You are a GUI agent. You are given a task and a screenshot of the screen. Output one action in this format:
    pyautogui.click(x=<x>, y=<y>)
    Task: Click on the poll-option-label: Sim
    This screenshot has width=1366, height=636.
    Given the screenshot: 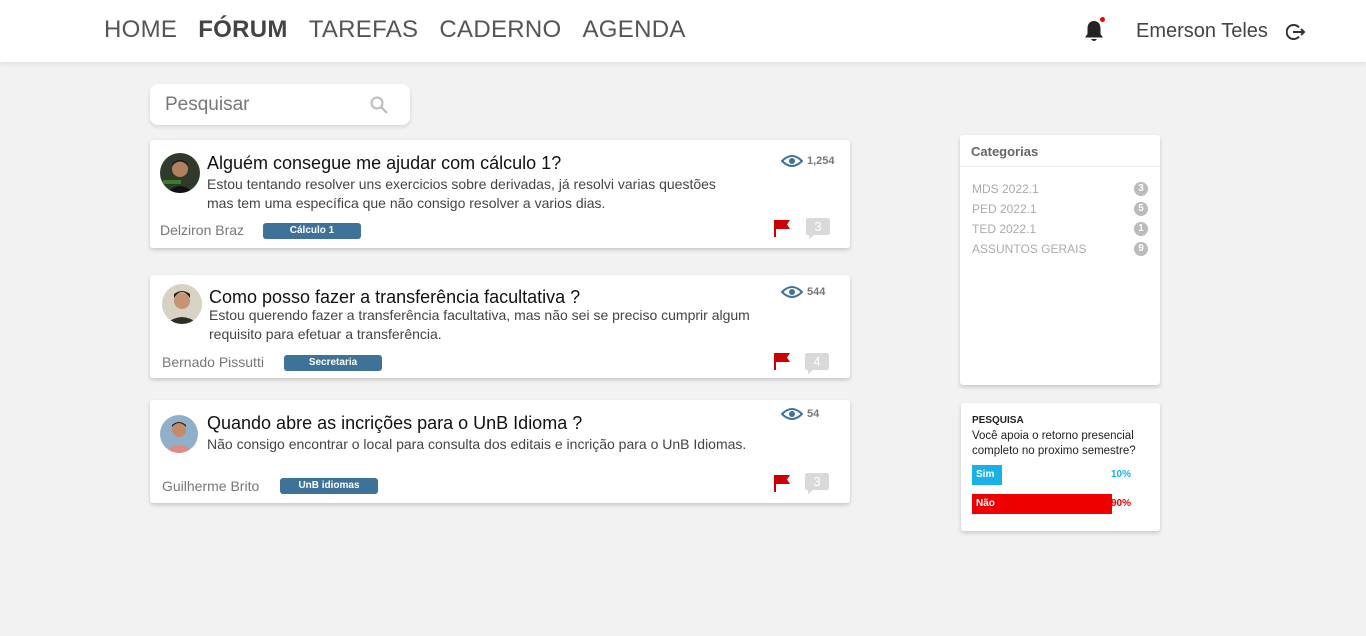 What is the action you would take?
    pyautogui.click(x=985, y=474)
    